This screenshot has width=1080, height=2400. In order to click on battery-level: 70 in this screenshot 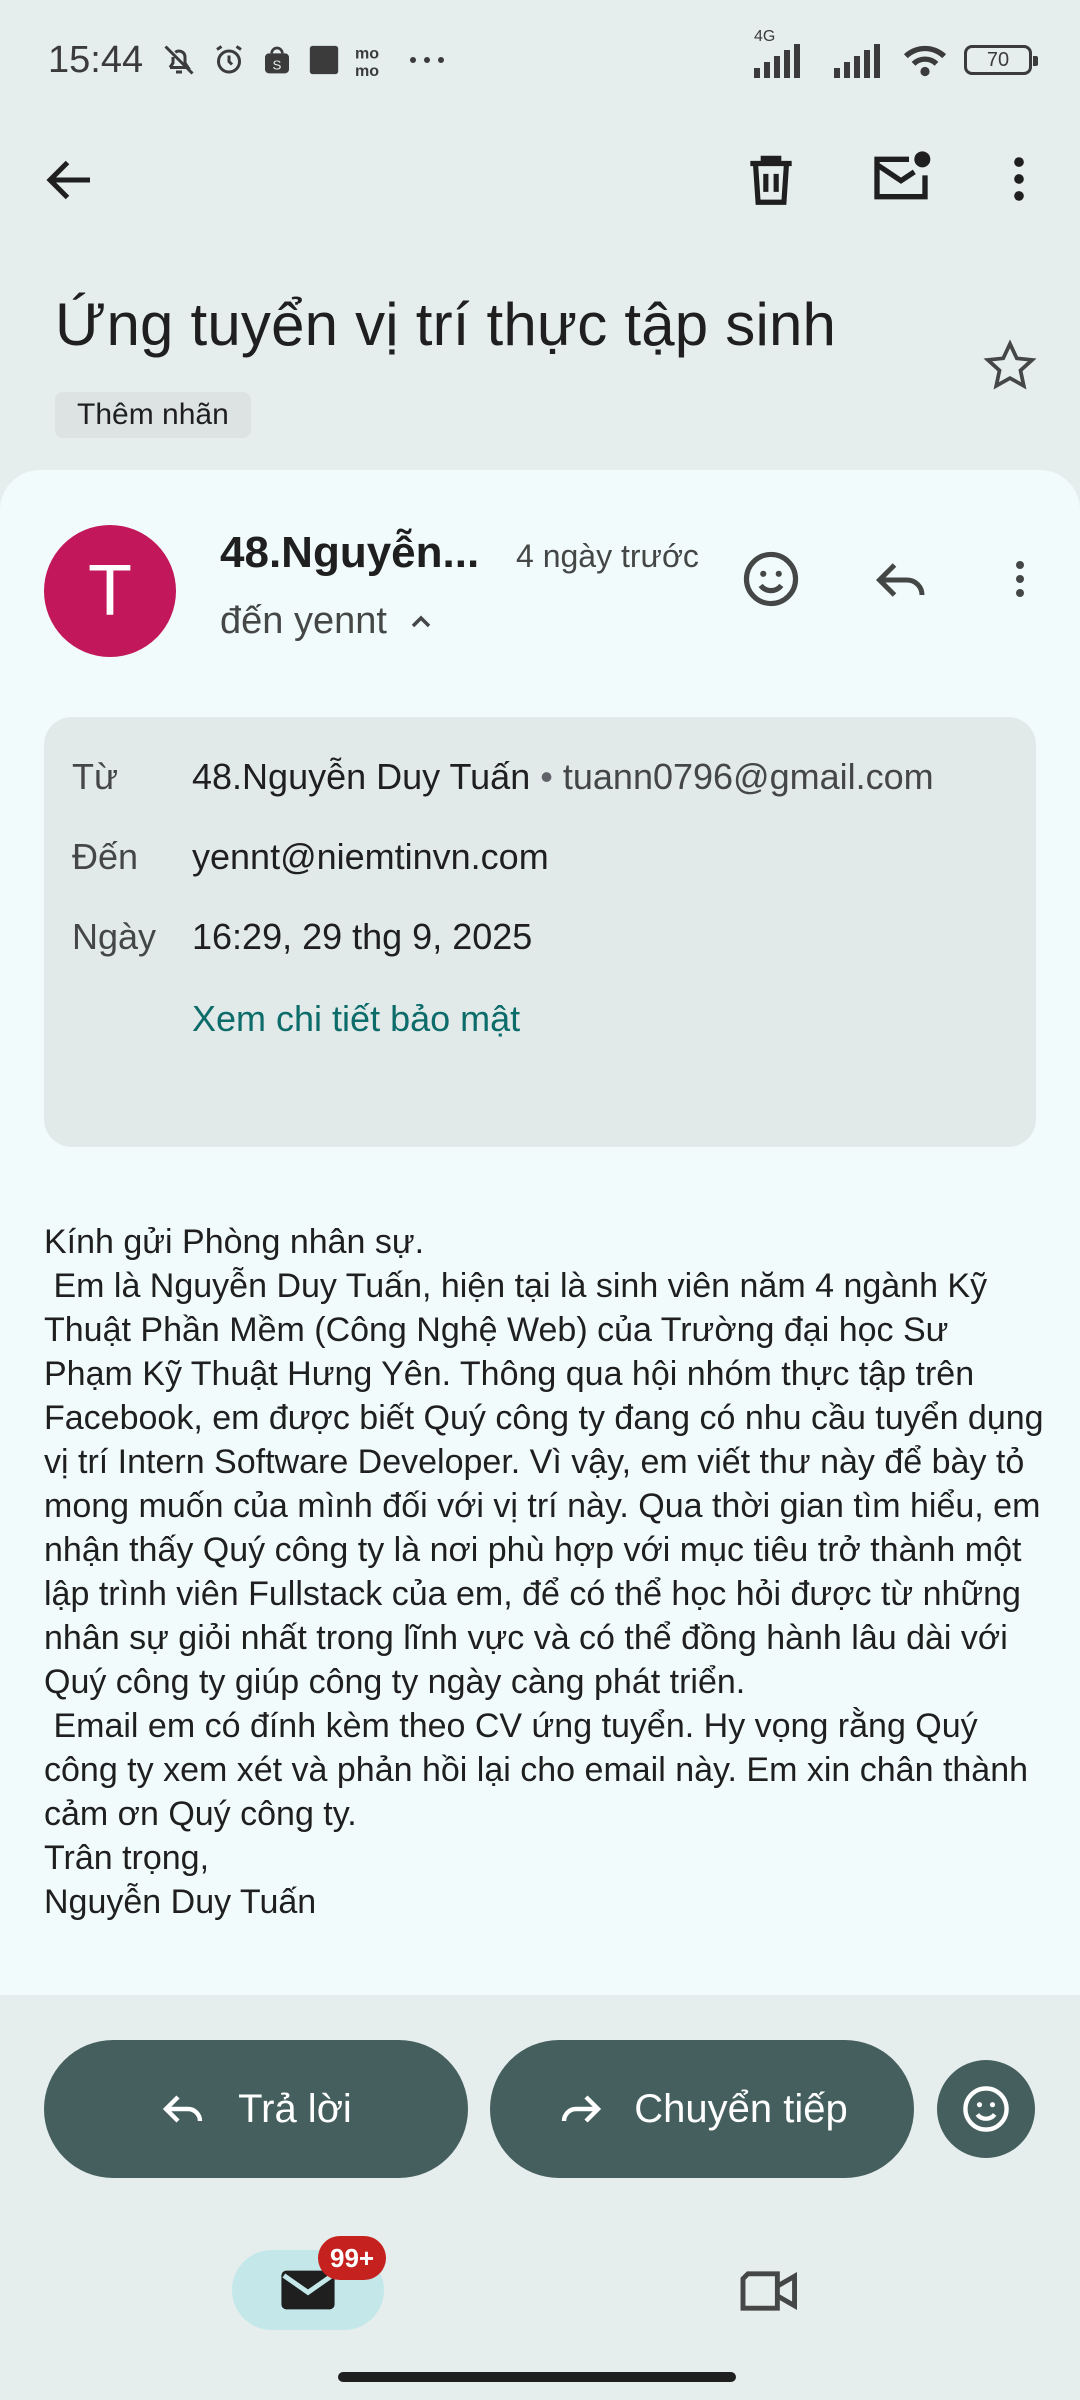, I will do `click(998, 59)`.